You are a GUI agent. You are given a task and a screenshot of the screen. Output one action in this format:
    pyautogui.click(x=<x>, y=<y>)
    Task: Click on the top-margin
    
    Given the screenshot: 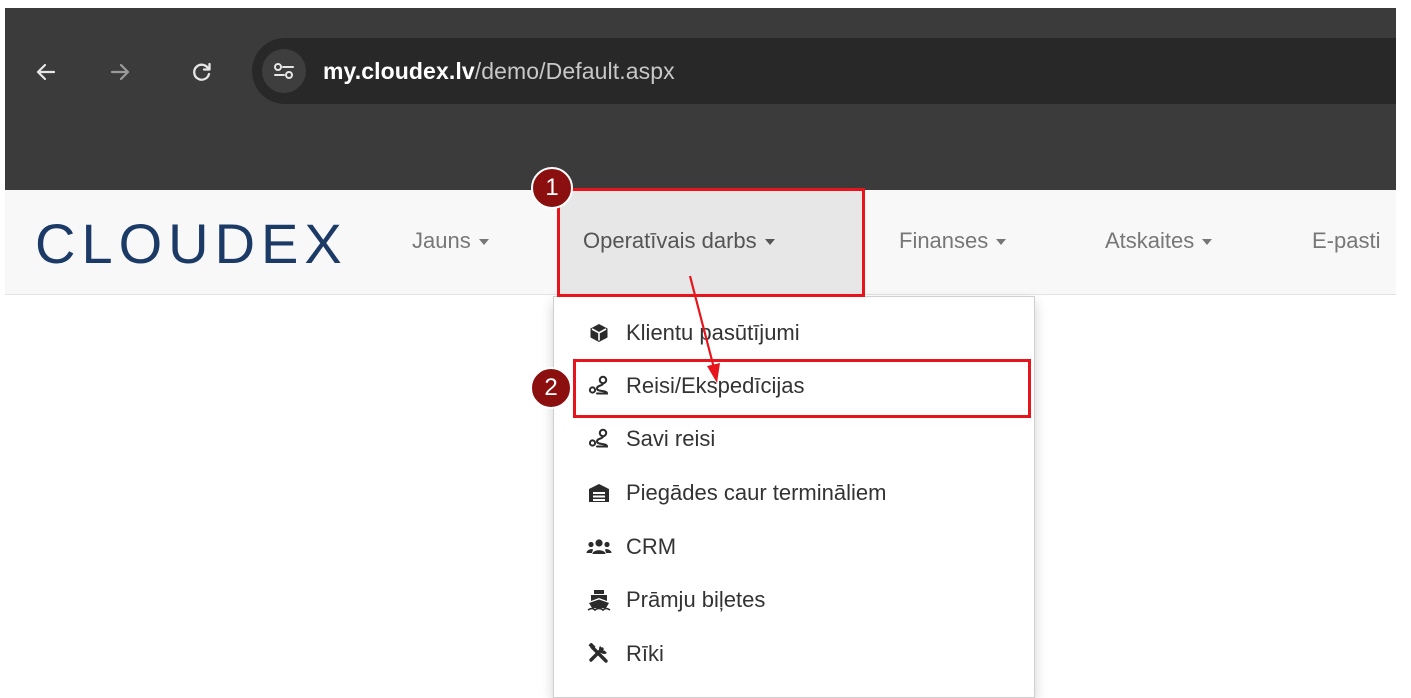 What is the action you would take?
    pyautogui.click(x=705, y=4)
    